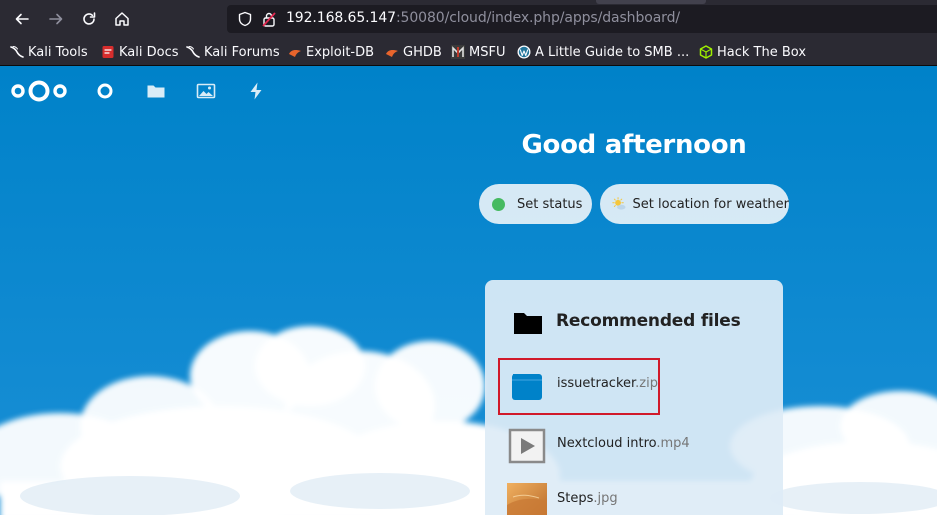 This screenshot has width=937, height=515. I want to click on bookmark-label: MSFU, so click(487, 52).